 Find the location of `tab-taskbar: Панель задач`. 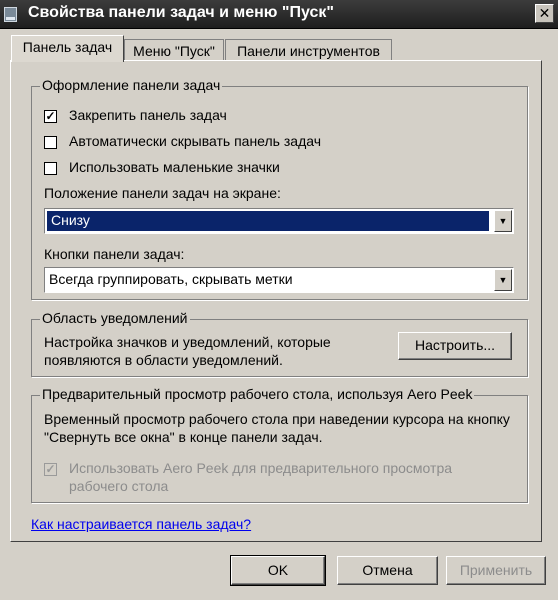

tab-taskbar: Панель задач is located at coordinates (67, 48).